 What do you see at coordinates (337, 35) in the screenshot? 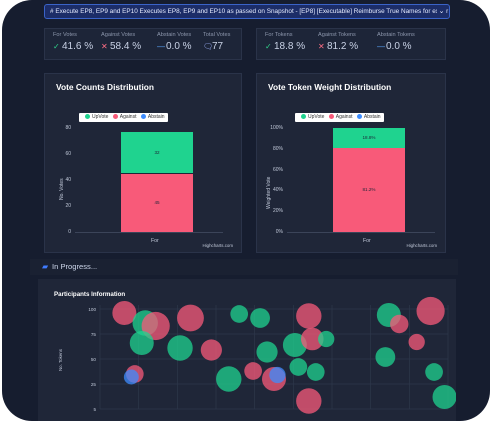
I see `stat-label: Against Tokens` at bounding box center [337, 35].